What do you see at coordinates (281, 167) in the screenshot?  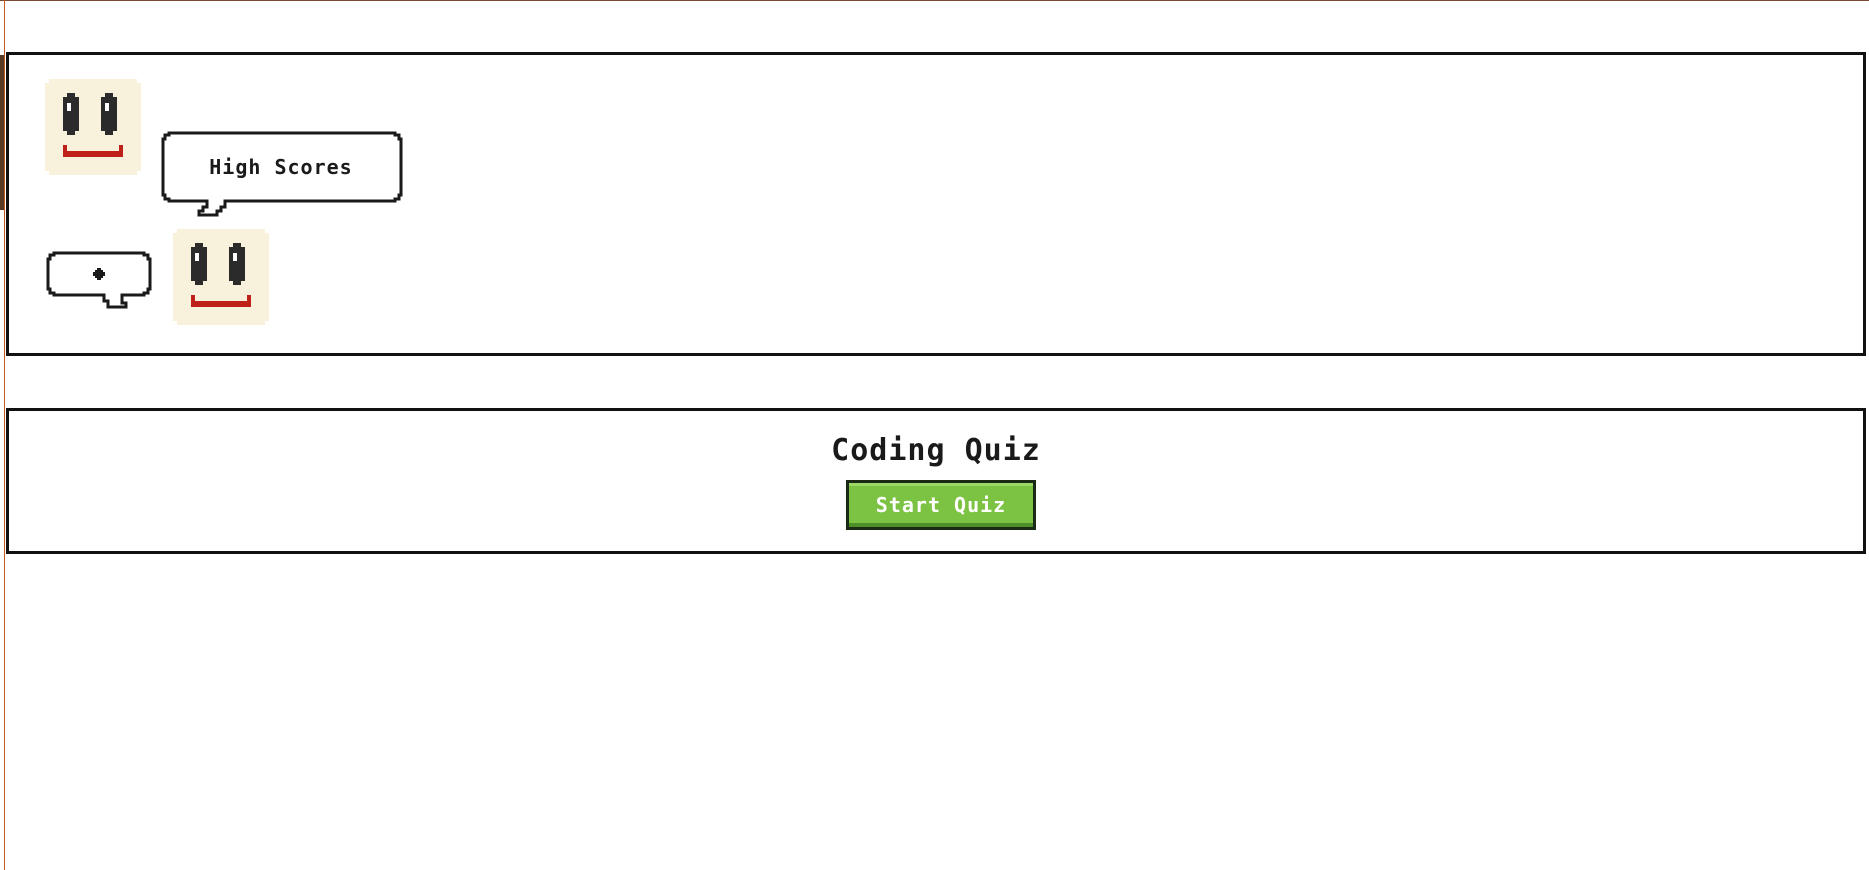 I see `high-scores-label: High Scores` at bounding box center [281, 167].